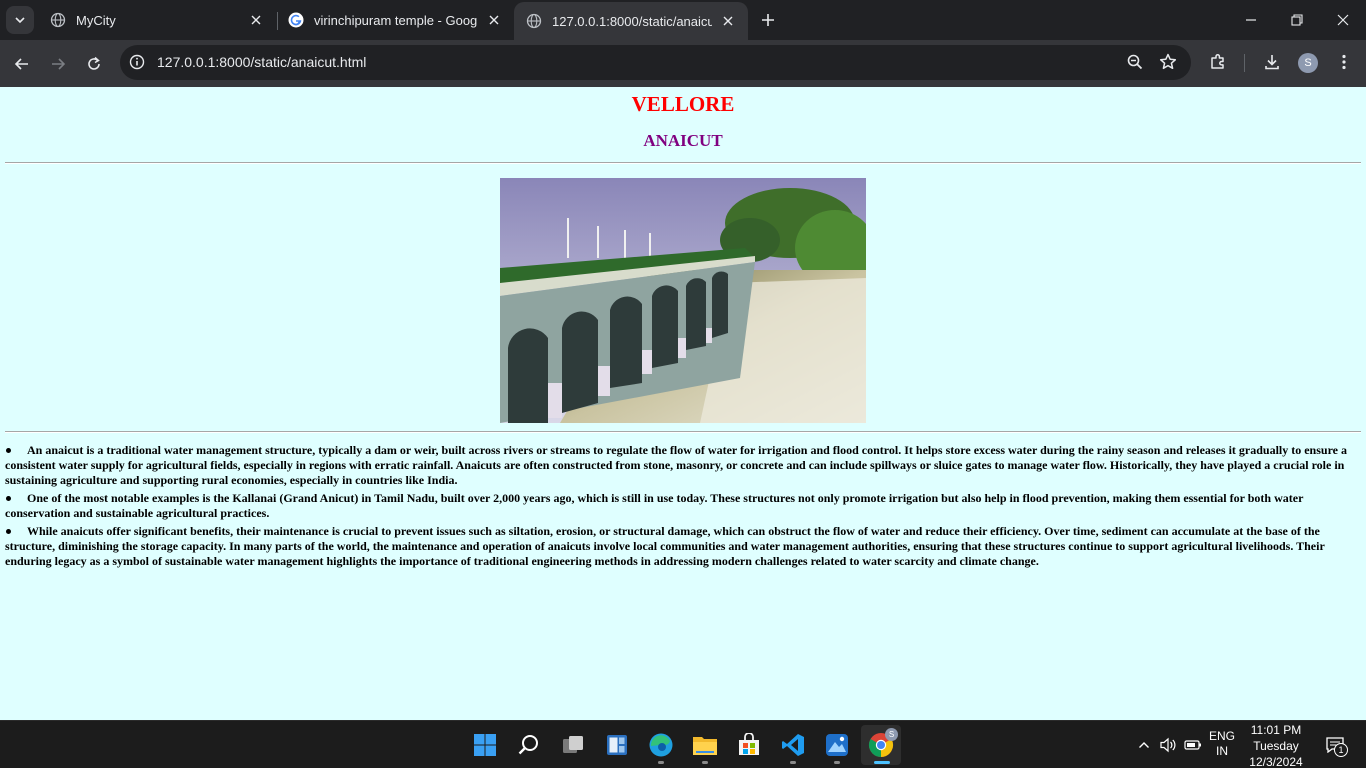 This screenshot has width=1366, height=768. What do you see at coordinates (157, 20) in the screenshot?
I see `tab-mycity: MyCity` at bounding box center [157, 20].